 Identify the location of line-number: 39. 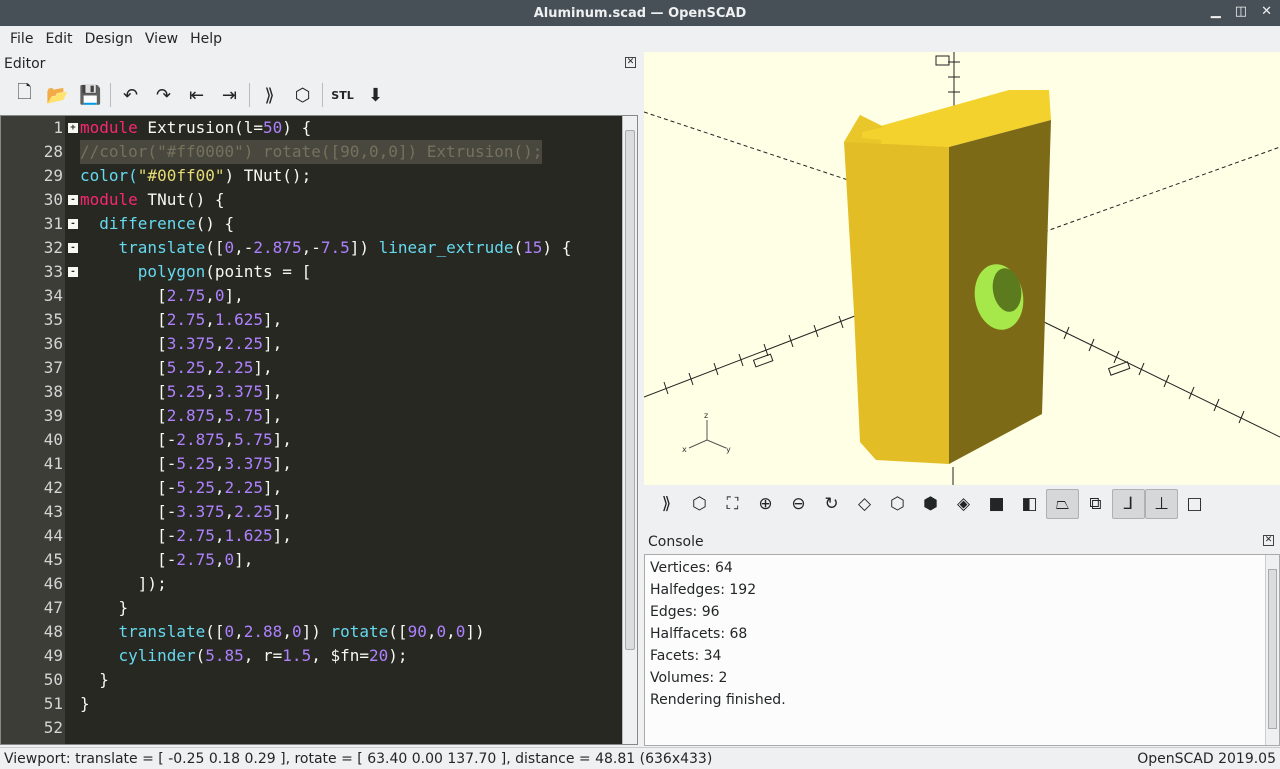
(53, 415).